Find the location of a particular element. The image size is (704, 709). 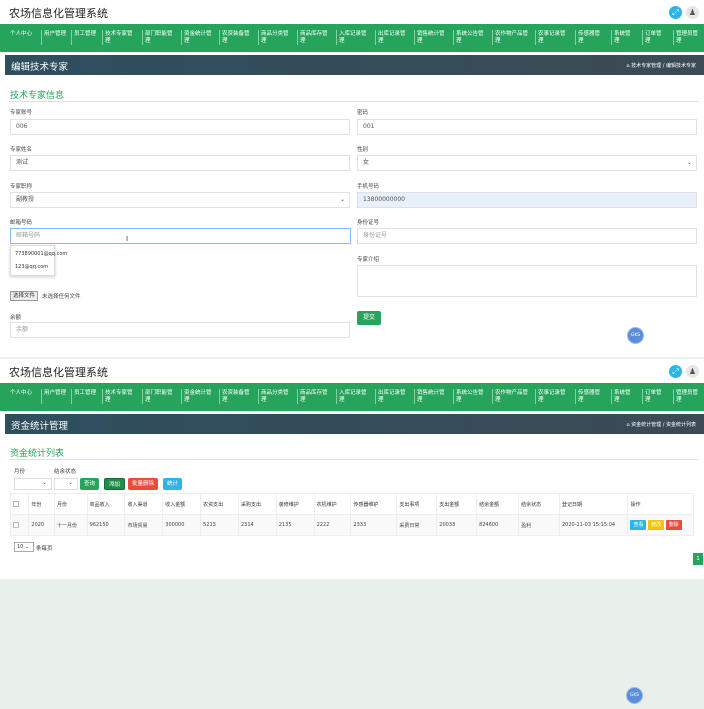

col-header: 结余状态 is located at coordinates (539, 504).